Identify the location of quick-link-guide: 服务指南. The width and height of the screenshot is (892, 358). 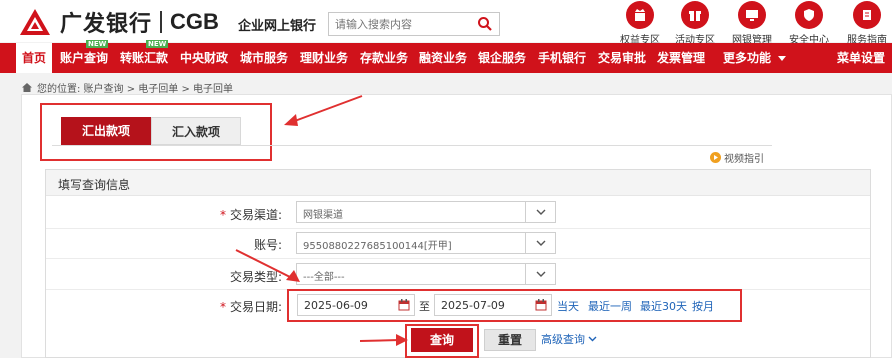
(865, 23).